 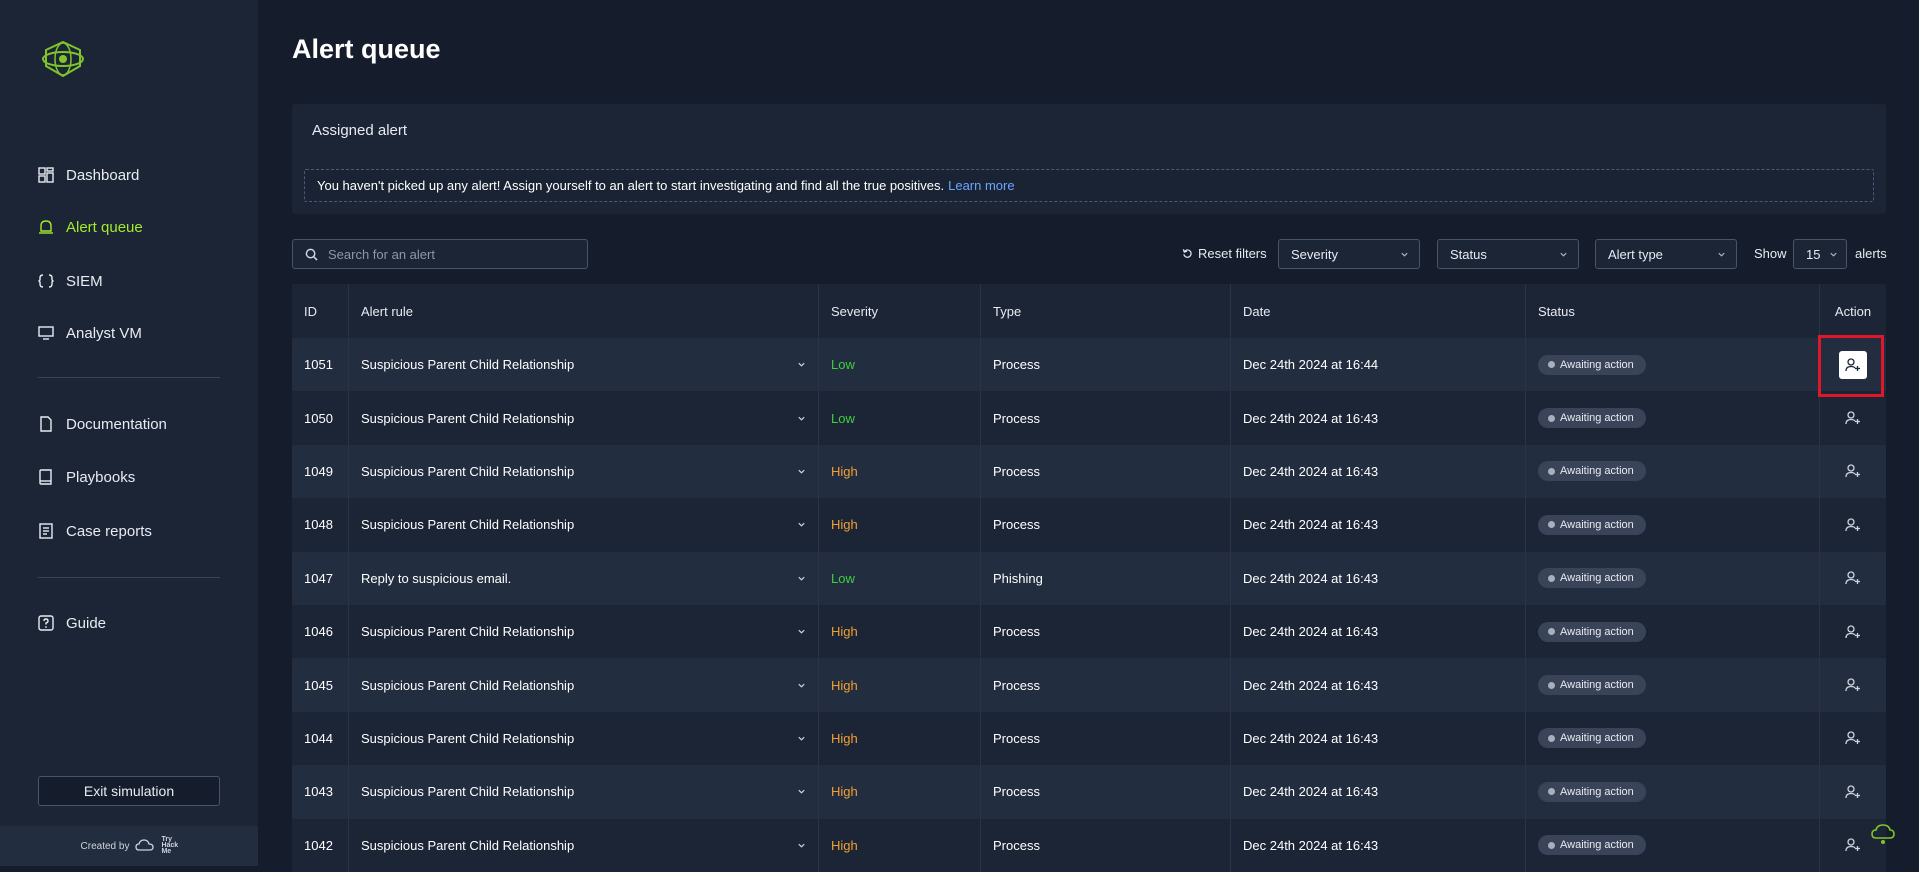 What do you see at coordinates (129, 791) in the screenshot?
I see `exit-simulation-button: Exit simulation` at bounding box center [129, 791].